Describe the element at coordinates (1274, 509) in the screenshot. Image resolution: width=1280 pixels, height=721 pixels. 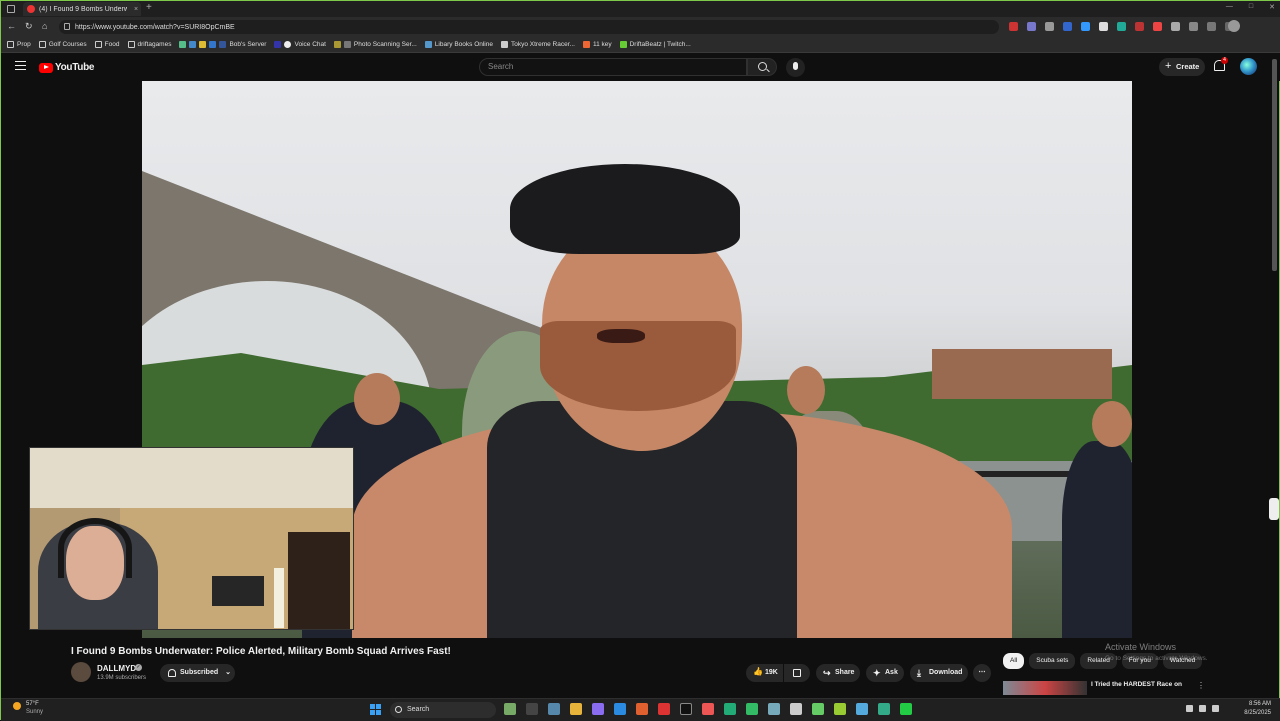
I see `side-panel-toggle` at that location.